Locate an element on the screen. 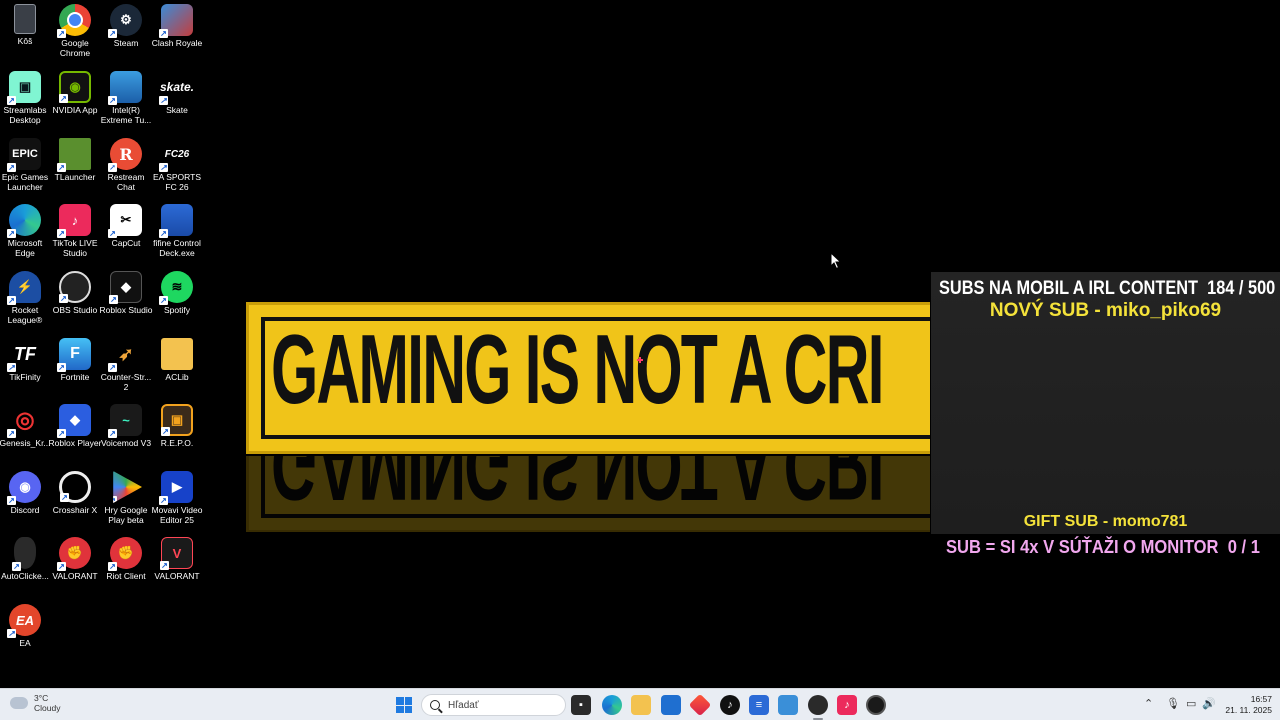 The image size is (1280, 720). taskbar-edge-icon is located at coordinates (612, 705).